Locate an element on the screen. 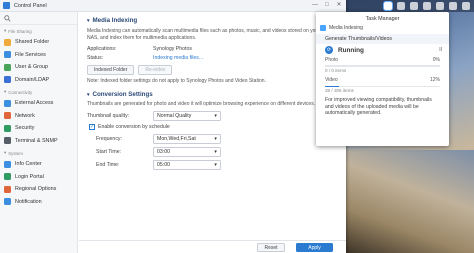 The image size is (474, 253). sidebar-item-label: User & Group is located at coordinates (31, 67).